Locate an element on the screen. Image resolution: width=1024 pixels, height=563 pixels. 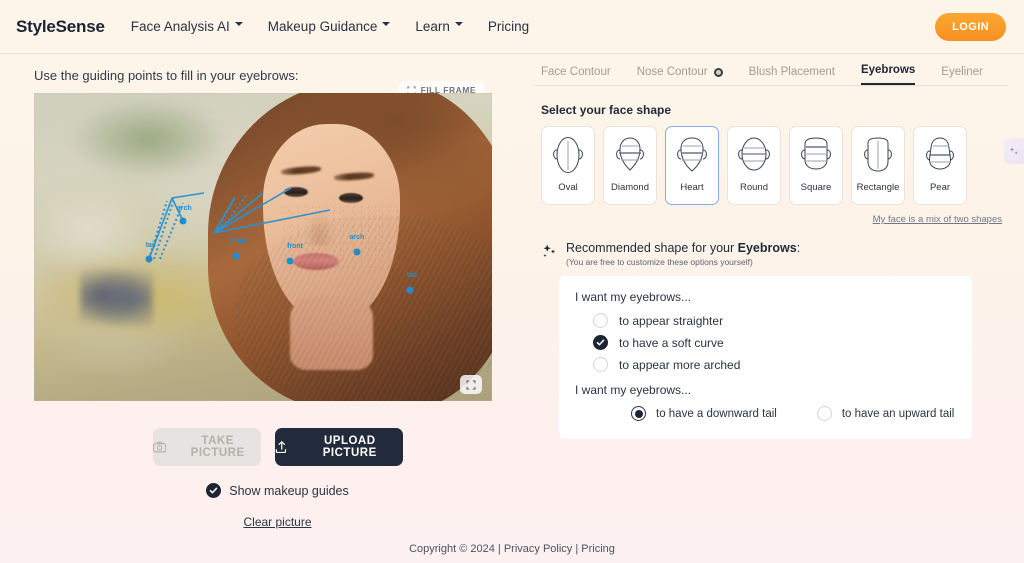
login-button: LOGIN is located at coordinates (970, 26).